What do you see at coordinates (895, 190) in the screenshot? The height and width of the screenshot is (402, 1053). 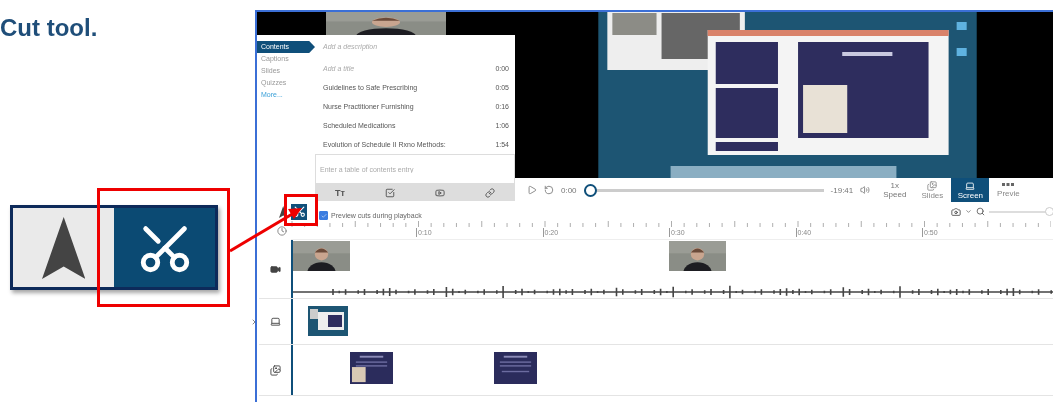 I see `speed-button: 1x Speed` at bounding box center [895, 190].